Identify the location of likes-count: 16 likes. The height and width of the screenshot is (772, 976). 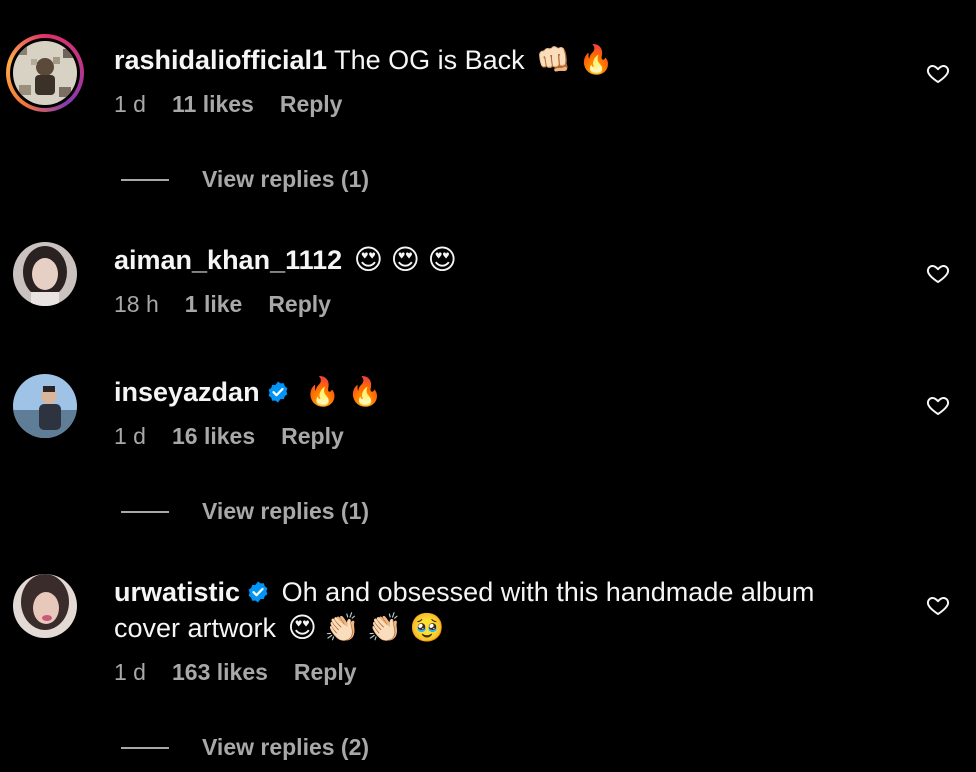
(213, 436).